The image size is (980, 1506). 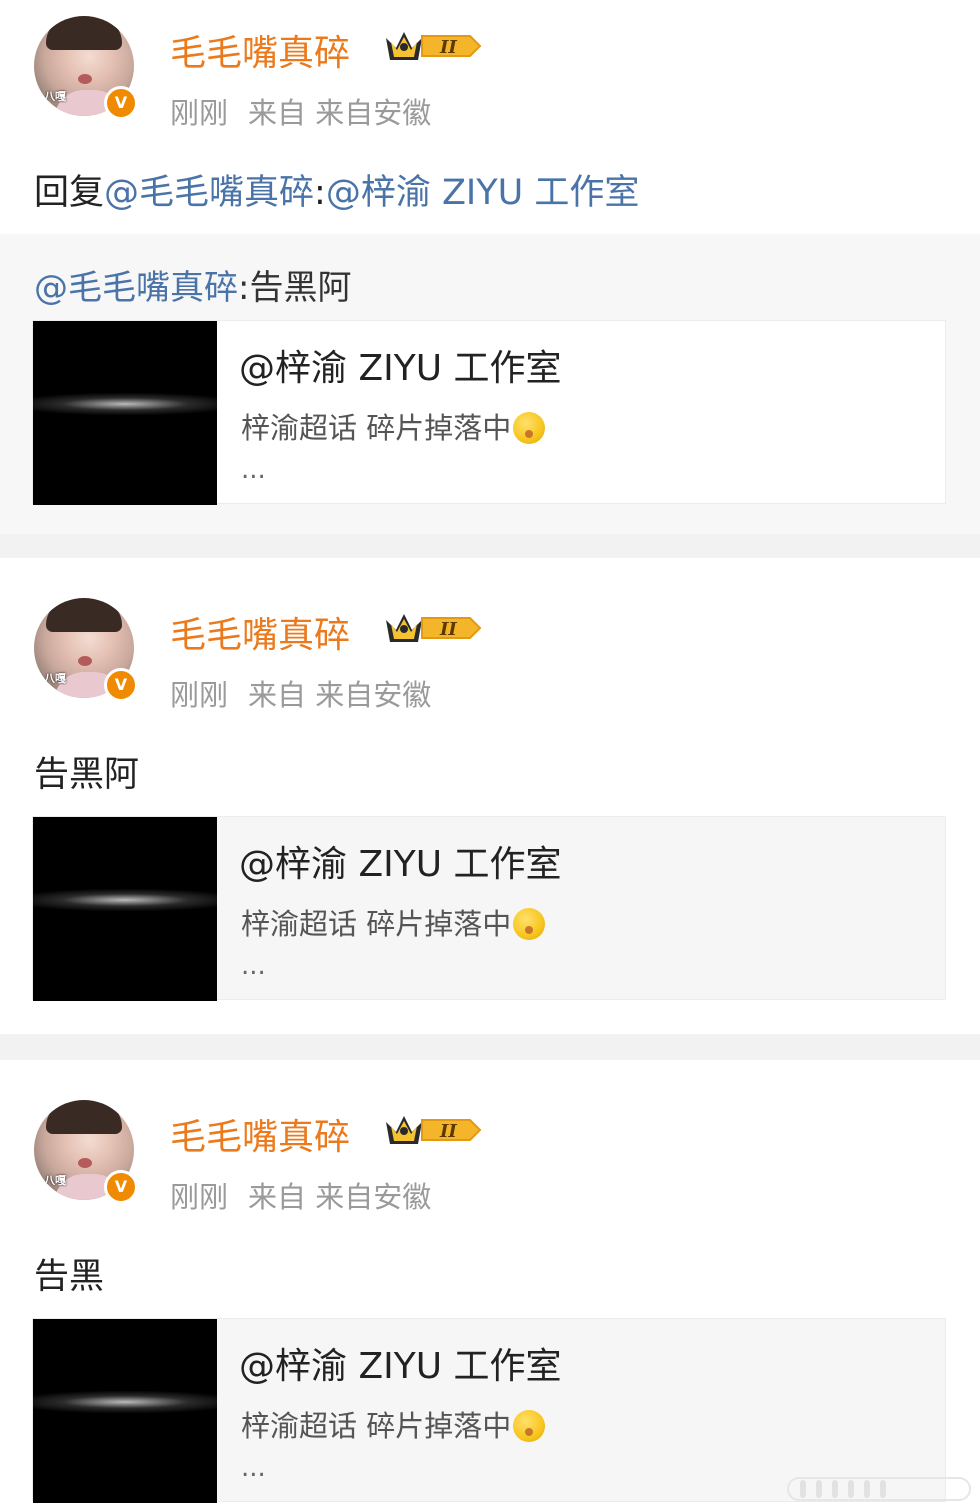 I want to click on post-text: 告黑, so click(x=69, y=1277).